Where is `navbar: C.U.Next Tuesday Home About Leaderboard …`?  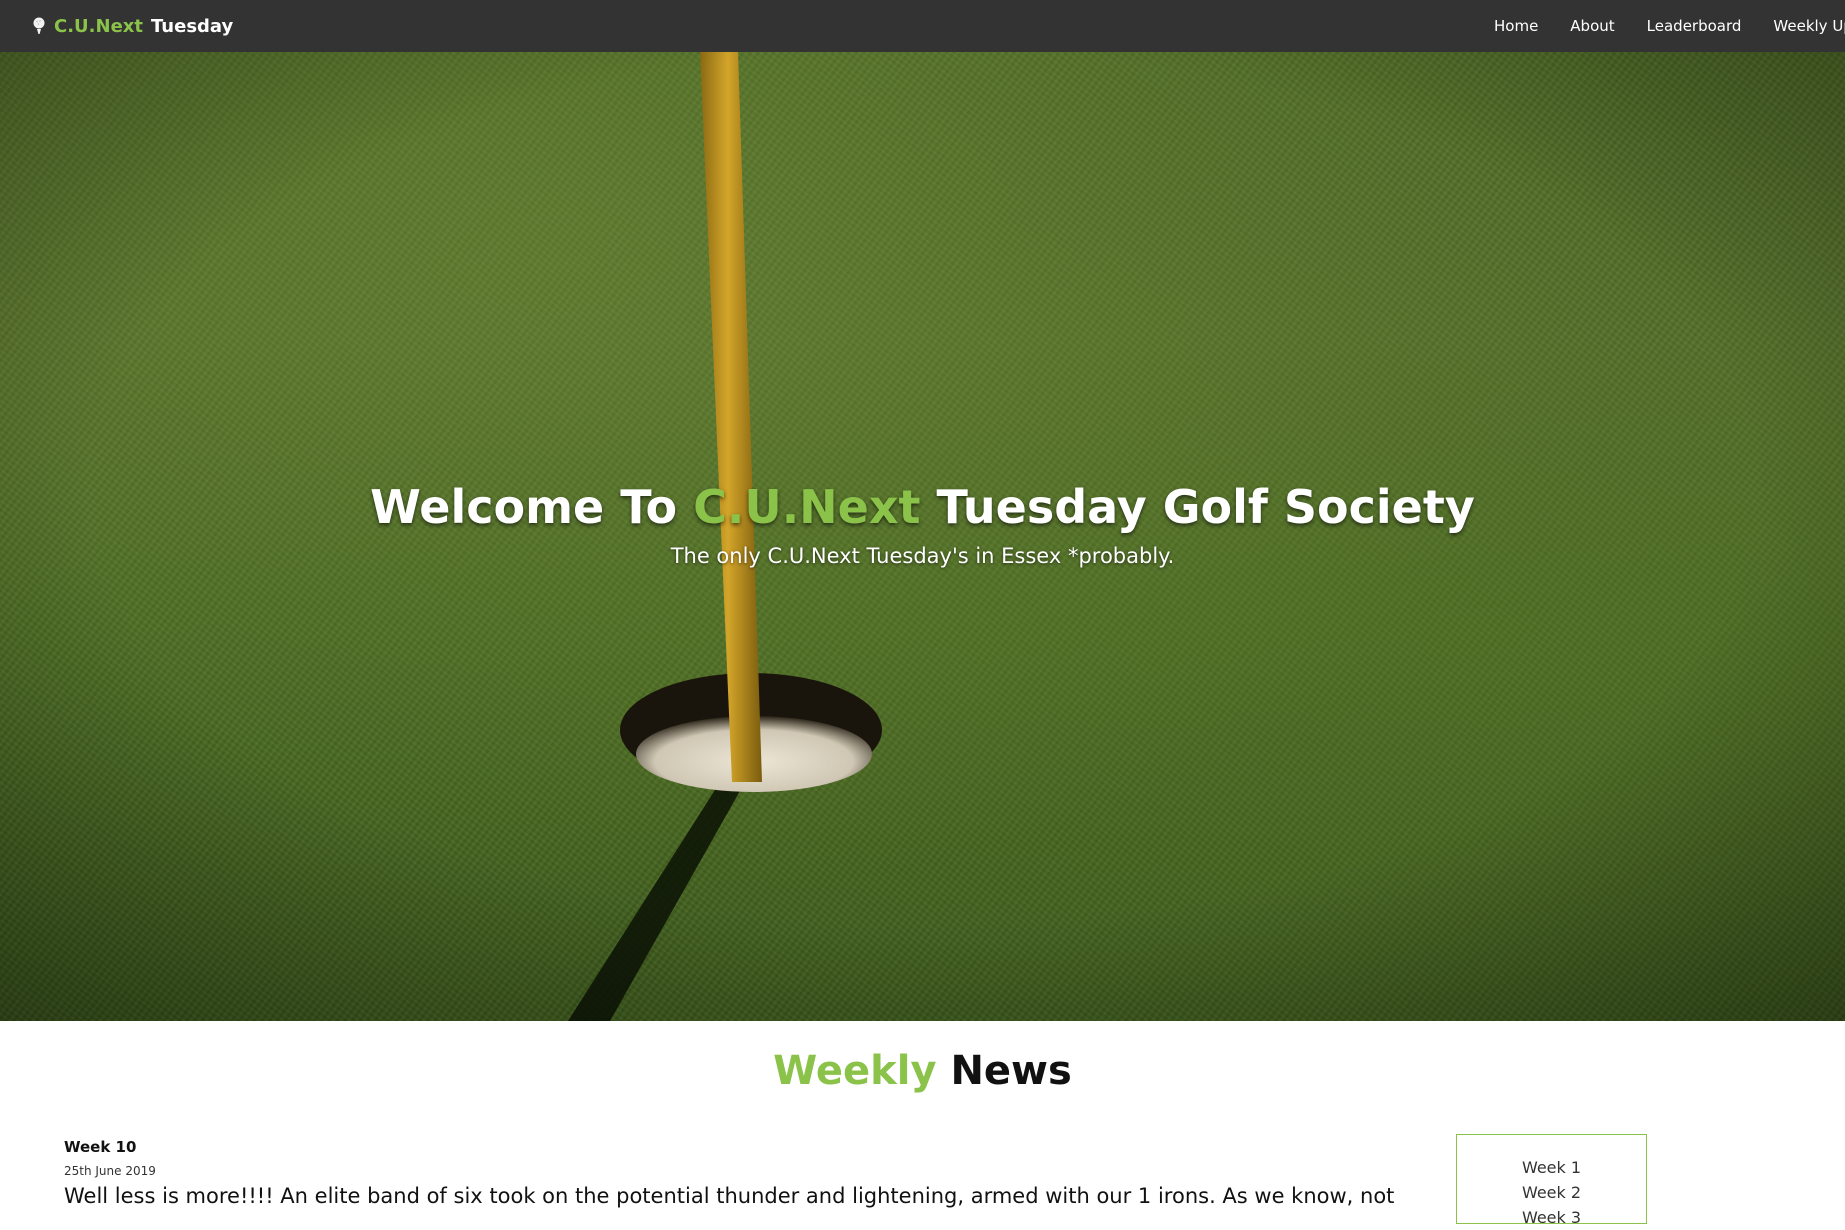 navbar: C.U.Next Tuesday Home About Leaderboard … is located at coordinates (922, 26).